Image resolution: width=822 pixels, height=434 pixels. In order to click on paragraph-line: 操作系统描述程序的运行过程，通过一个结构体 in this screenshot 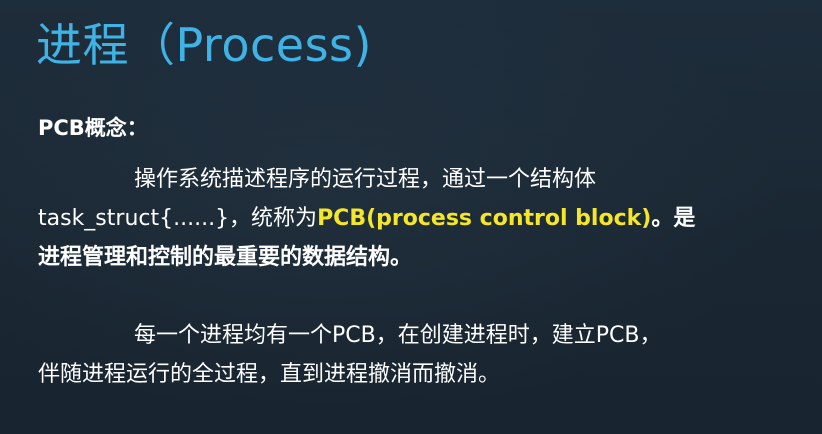, I will do `click(365, 179)`.